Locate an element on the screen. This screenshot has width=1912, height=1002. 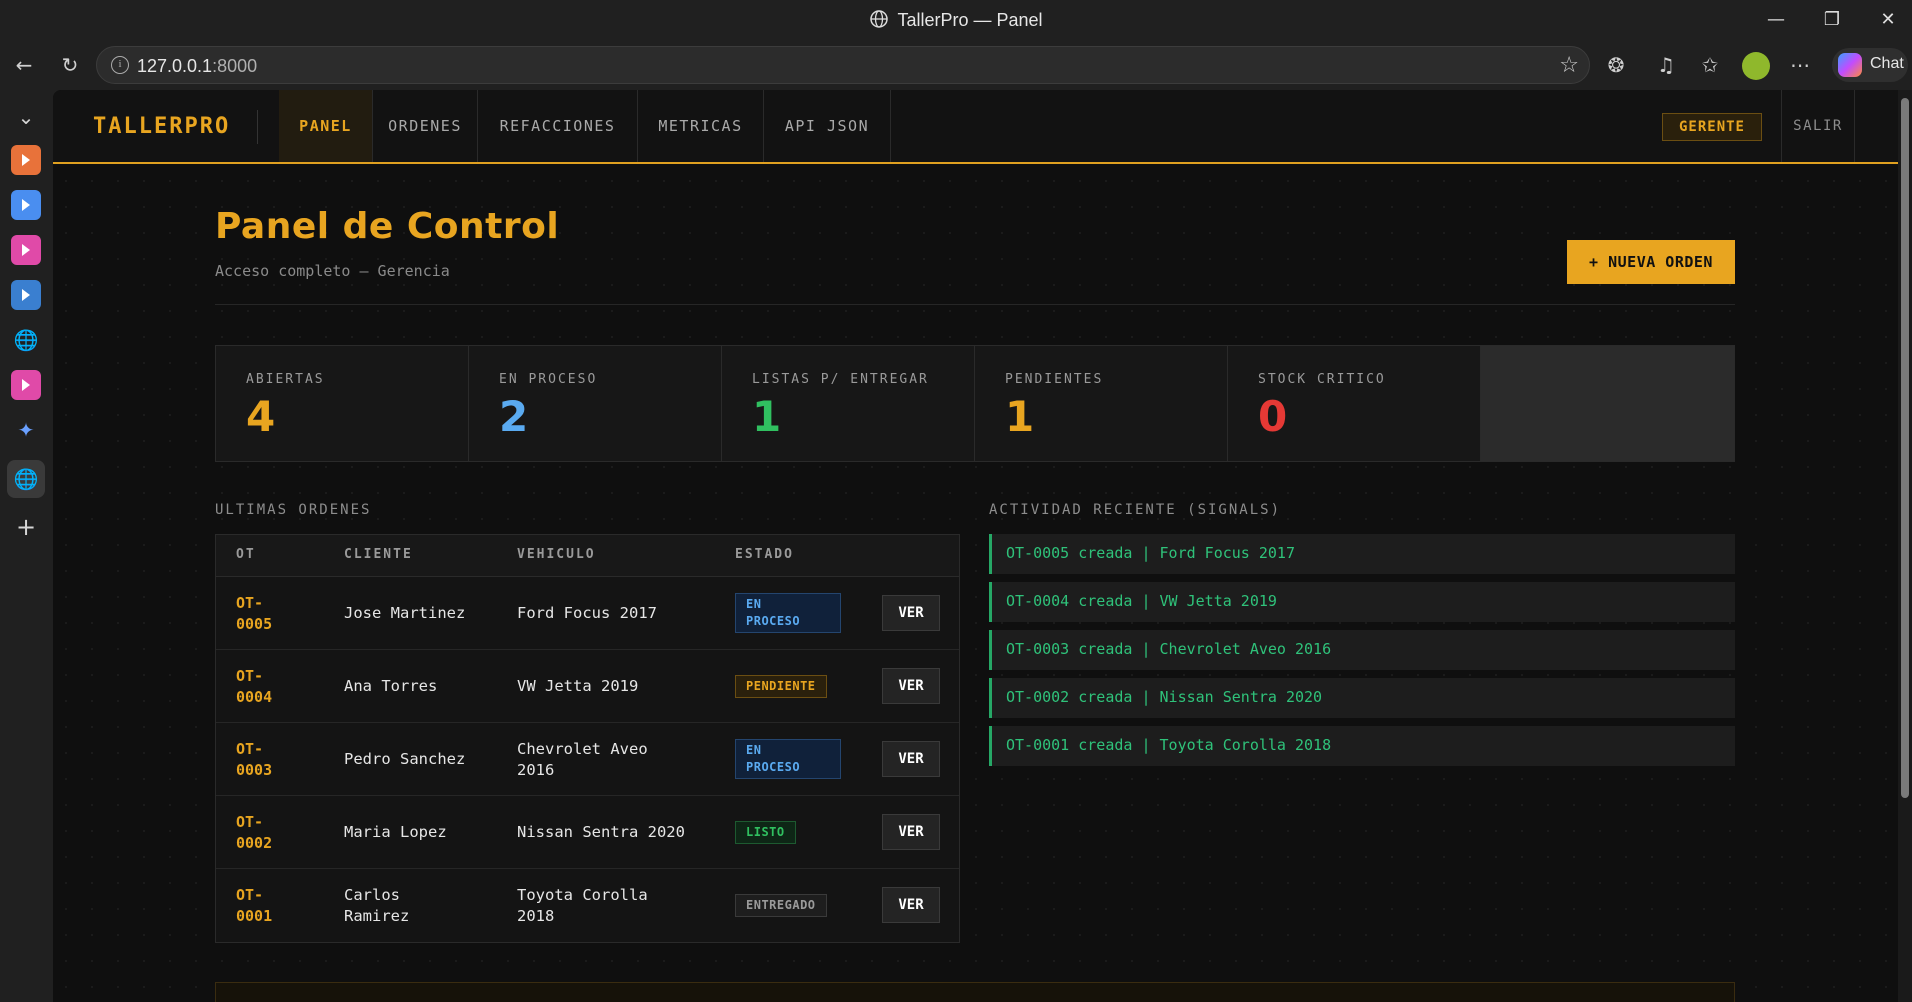
page-scrollbar is located at coordinates (1905, 546).